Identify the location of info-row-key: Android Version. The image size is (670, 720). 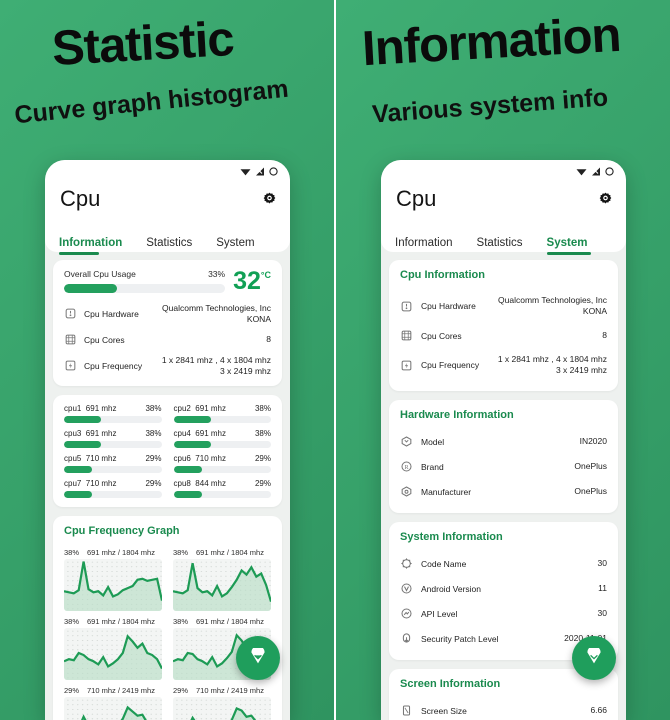
(451, 588).